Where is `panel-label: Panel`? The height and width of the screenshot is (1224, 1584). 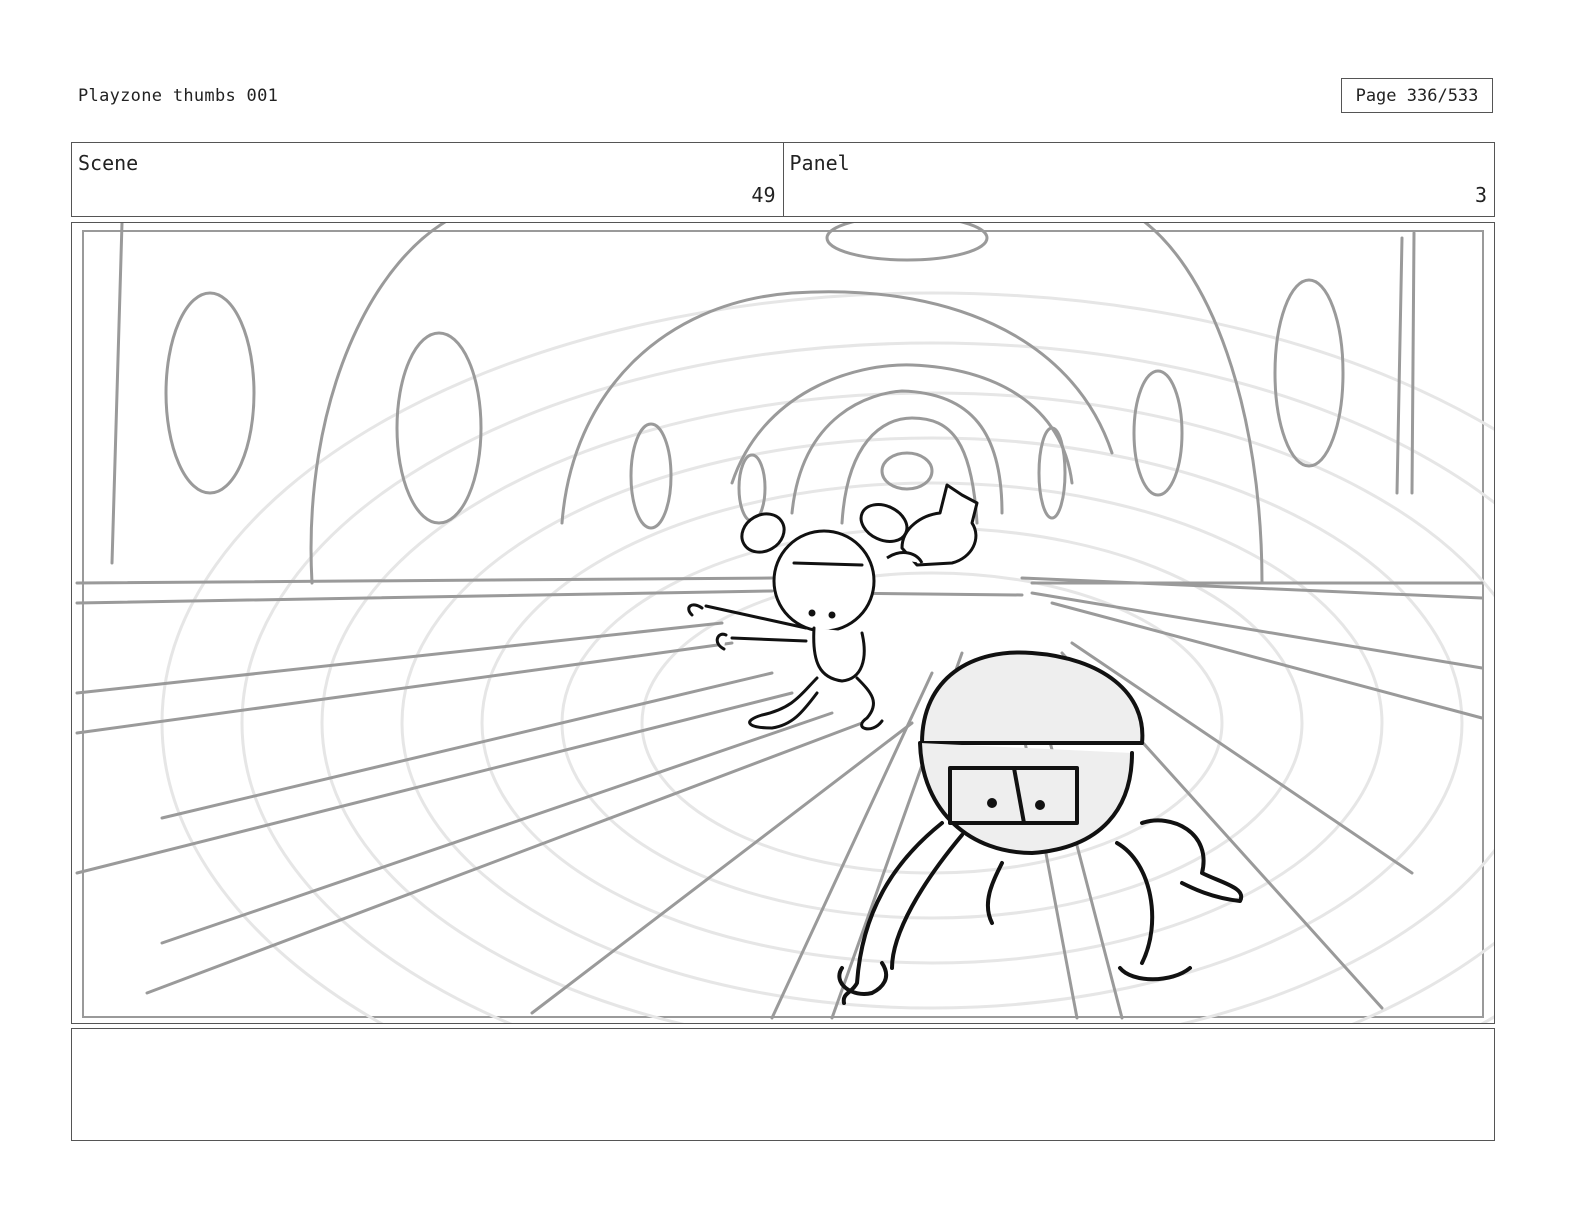
panel-label: Panel is located at coordinates (819, 163).